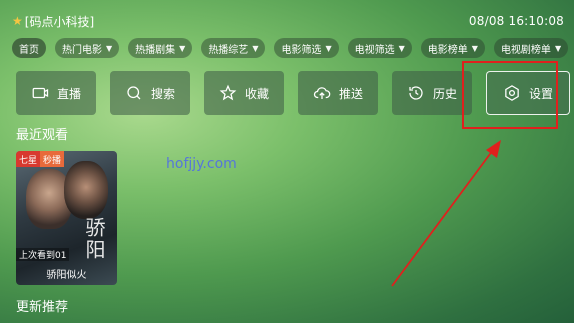 This screenshot has height=323, width=574. I want to click on annotation-arrow, so click(446, 213).